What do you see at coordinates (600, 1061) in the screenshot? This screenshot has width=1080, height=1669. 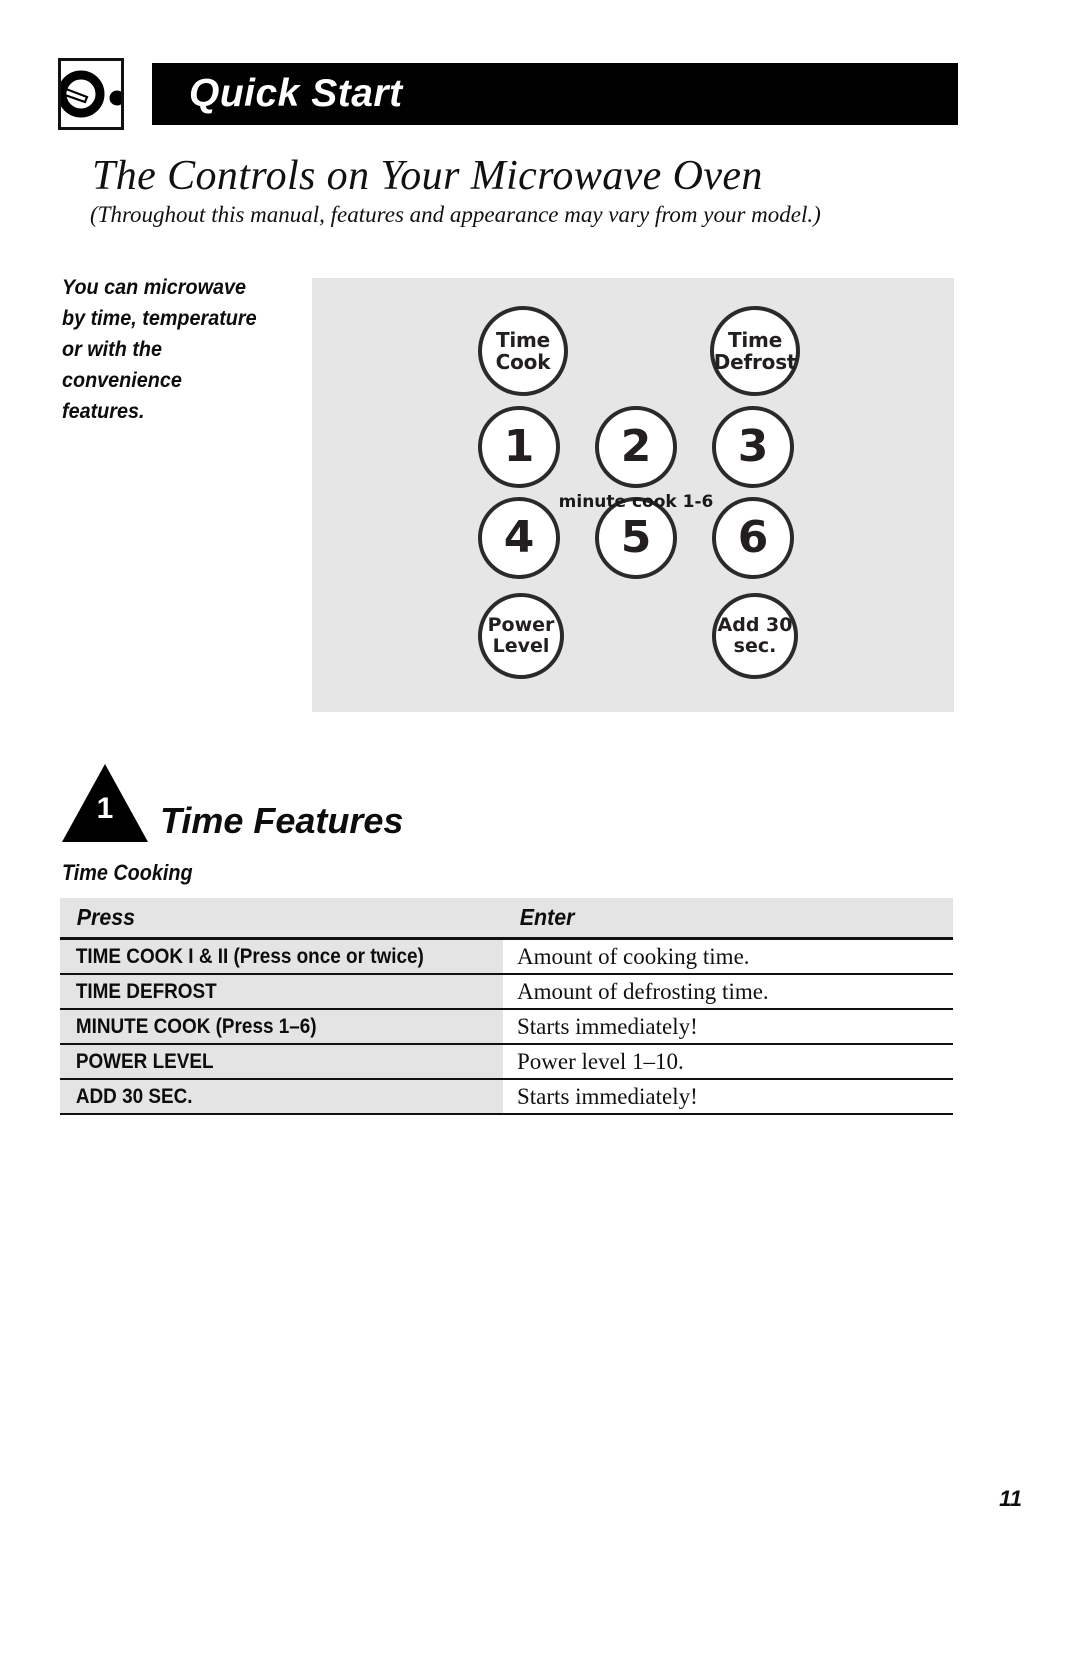 I see `enter-value: Power level 1–10.` at bounding box center [600, 1061].